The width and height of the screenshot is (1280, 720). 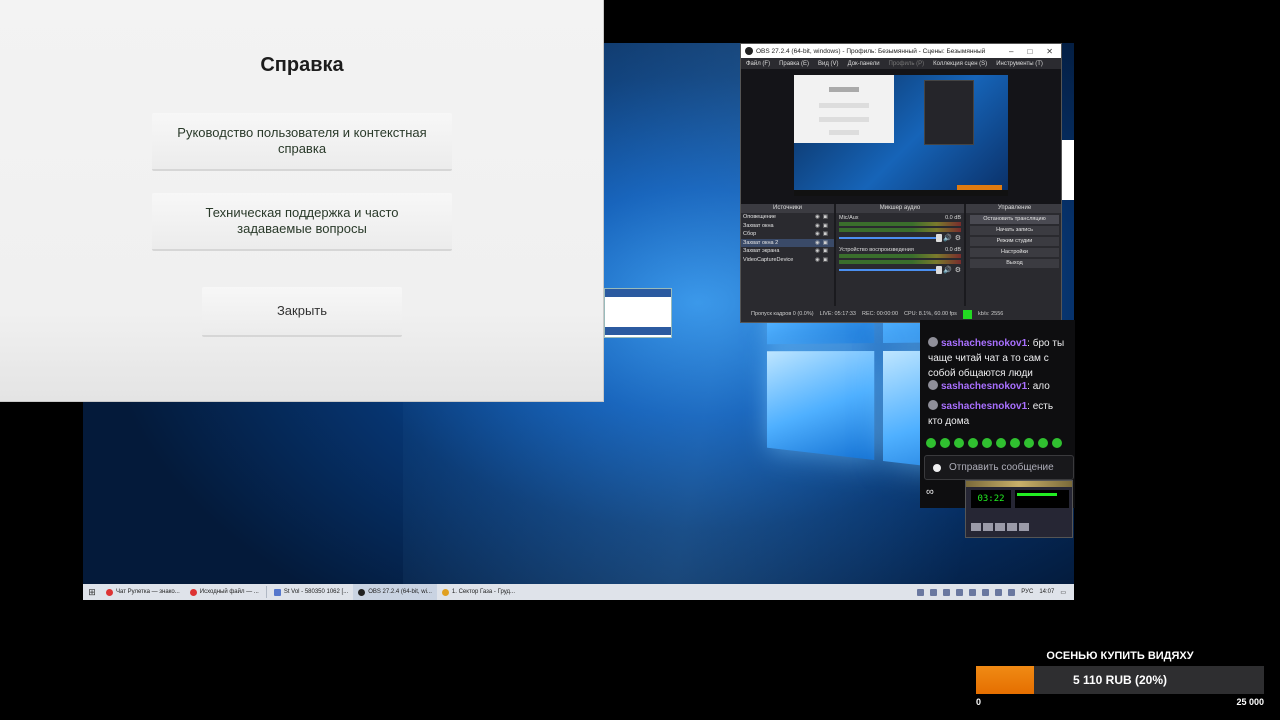 I want to click on source-item: Оповещение ◉▣, so click(x=787, y=217).